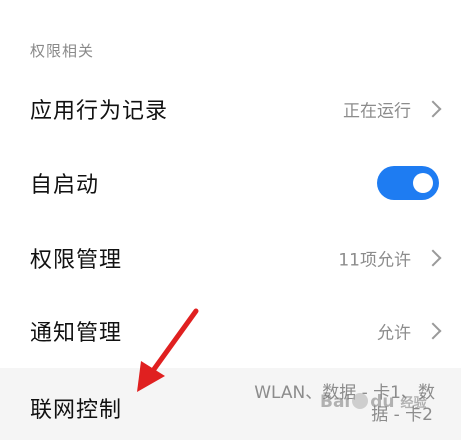  I want to click on watermark-text-right: du, so click(382, 402).